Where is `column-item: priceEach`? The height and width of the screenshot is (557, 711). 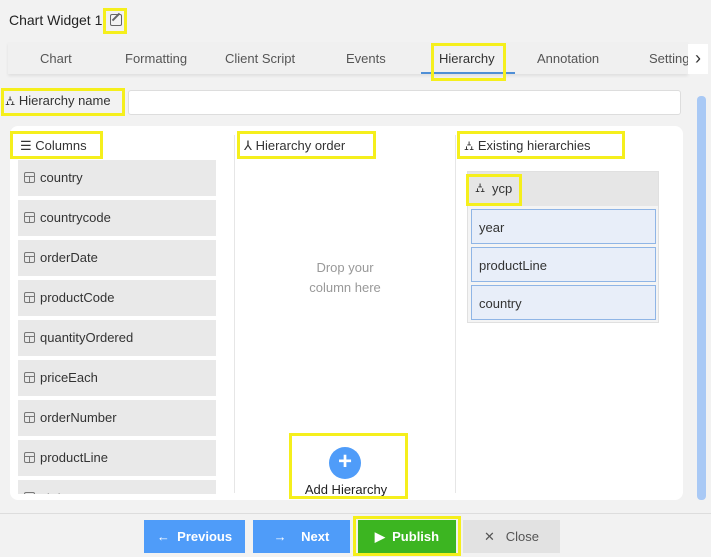 column-item: priceEach is located at coordinates (117, 378).